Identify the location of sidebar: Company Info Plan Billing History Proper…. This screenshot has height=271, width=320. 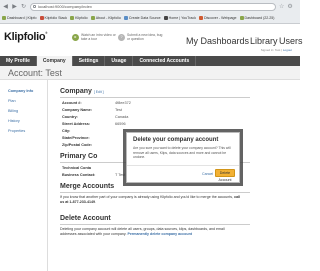
(24, 175).